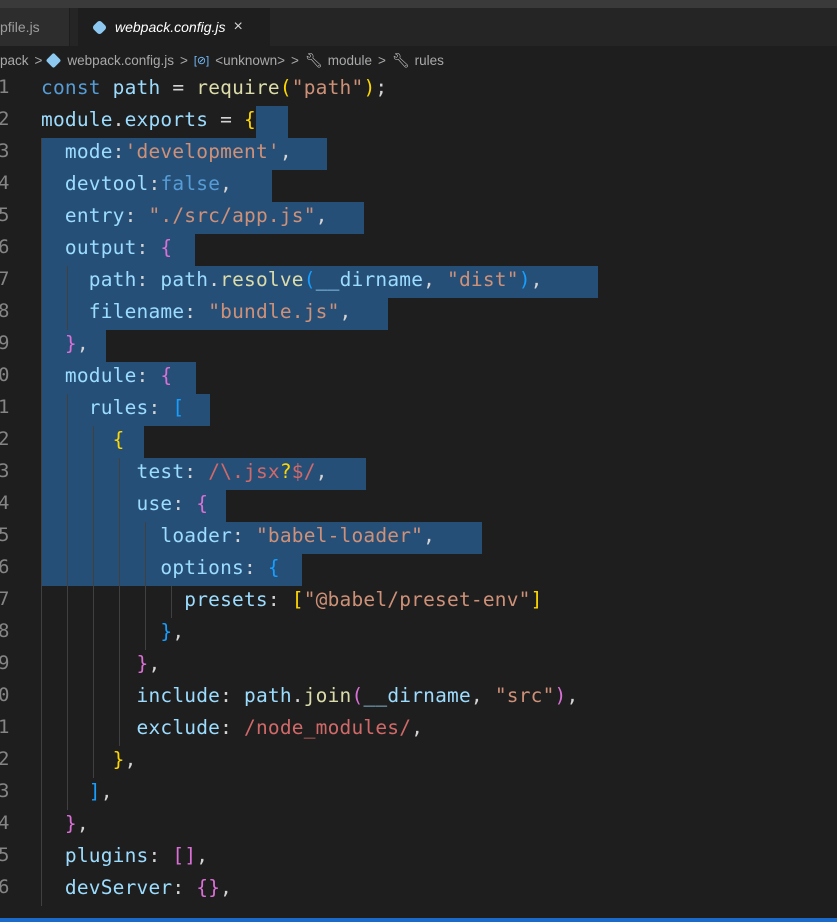  What do you see at coordinates (418, 506) in the screenshot?
I see `code-line: 4 use: {` at bounding box center [418, 506].